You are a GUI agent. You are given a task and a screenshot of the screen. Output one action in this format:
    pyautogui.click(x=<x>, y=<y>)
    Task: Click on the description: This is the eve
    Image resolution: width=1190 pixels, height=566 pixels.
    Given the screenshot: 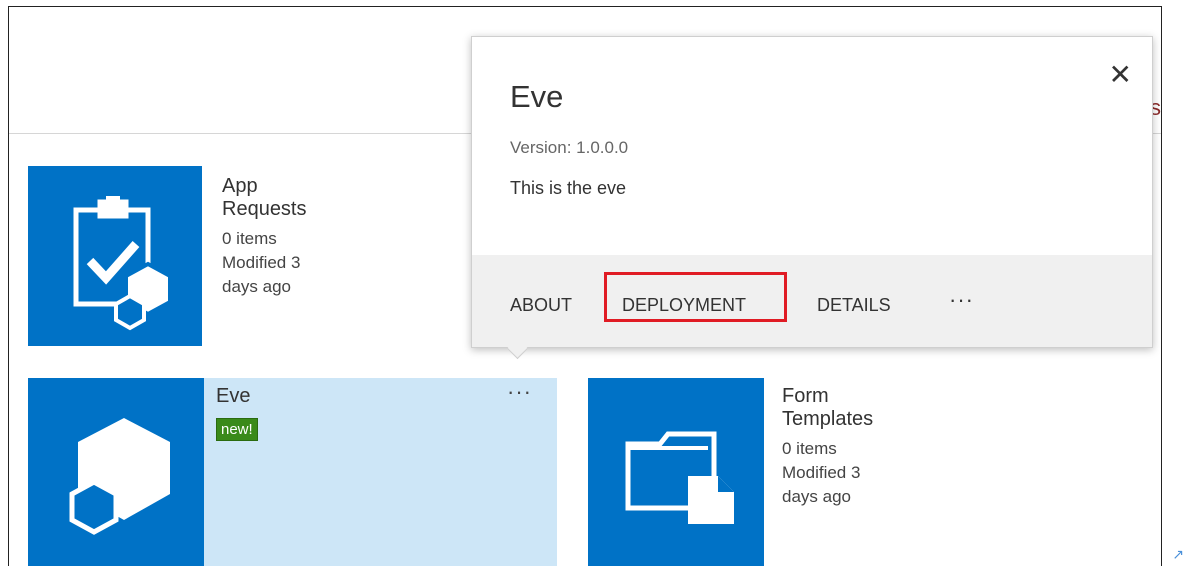 What is the action you would take?
    pyautogui.click(x=568, y=188)
    